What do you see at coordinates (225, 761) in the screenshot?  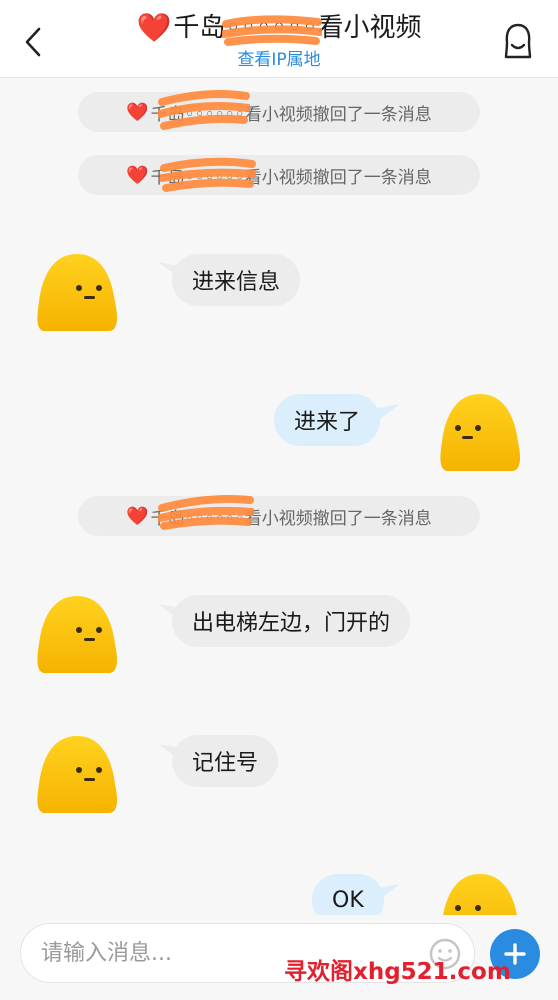 I see `message-bubble-incoming: 记住号` at bounding box center [225, 761].